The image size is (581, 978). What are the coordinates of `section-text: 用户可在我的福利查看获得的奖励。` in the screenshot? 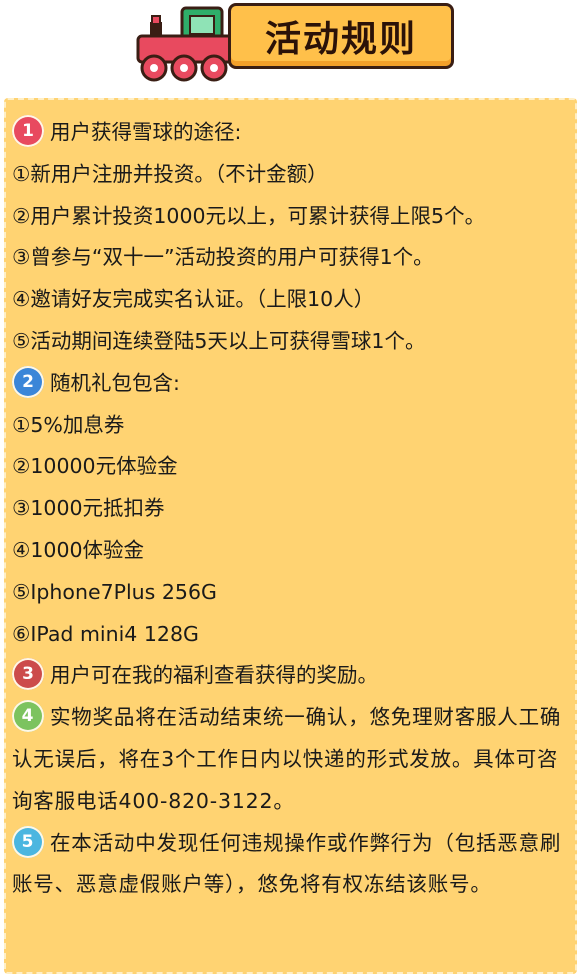 It's located at (214, 675).